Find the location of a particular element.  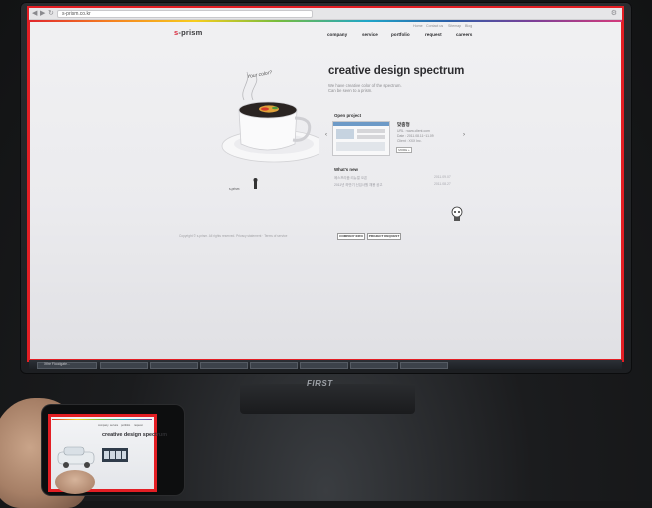

util-link-home: Home is located at coordinates (418, 26).